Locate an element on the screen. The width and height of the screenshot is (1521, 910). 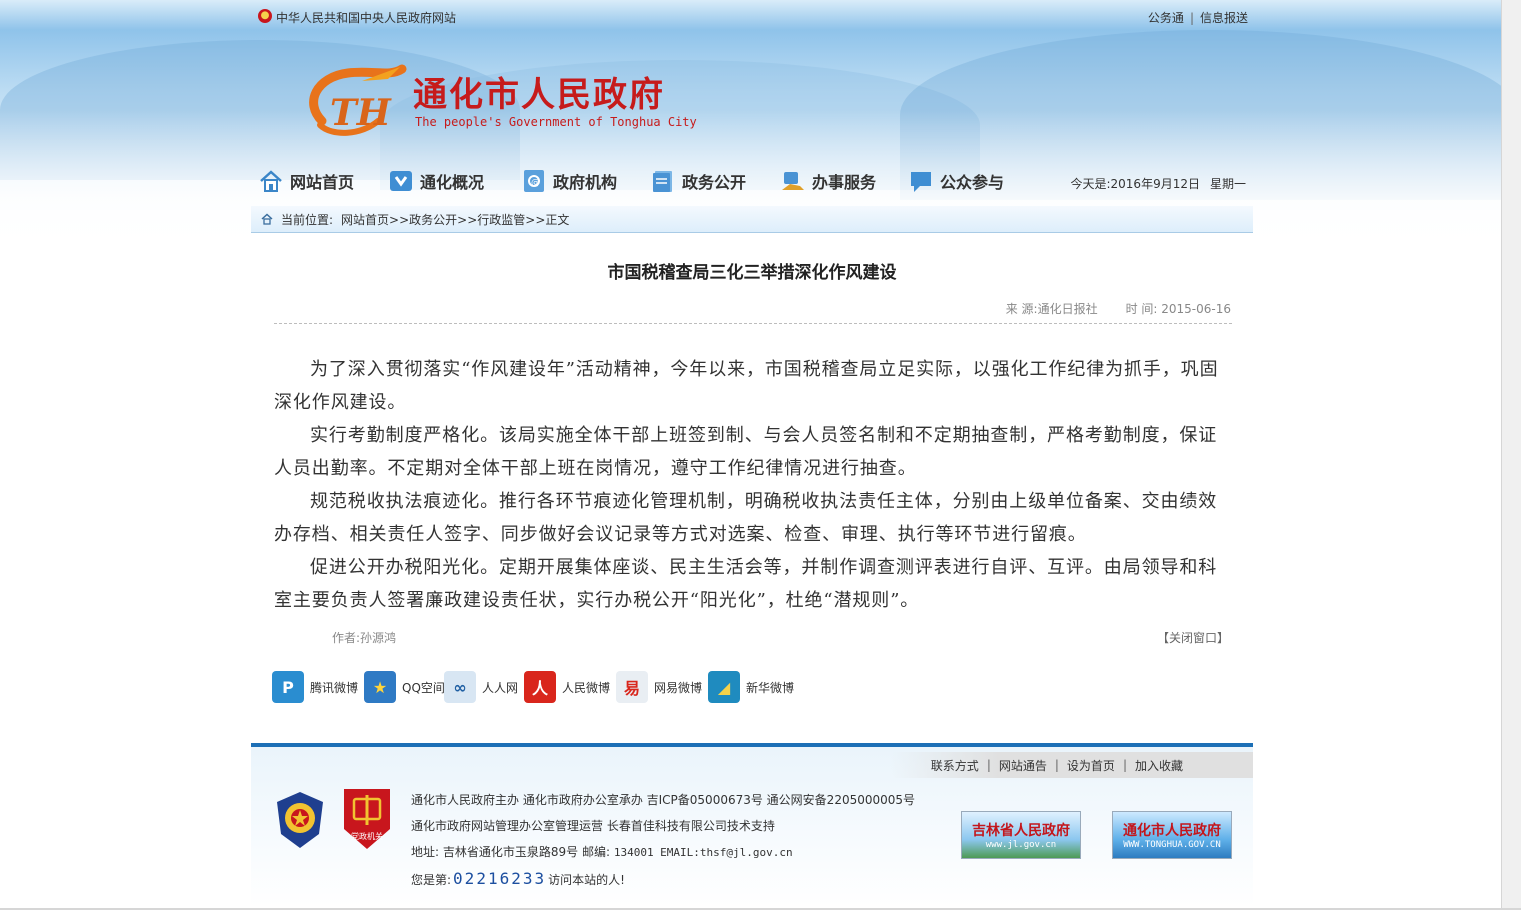
article-time: 时 间: 2015-06-16 is located at coordinates (1178, 309).